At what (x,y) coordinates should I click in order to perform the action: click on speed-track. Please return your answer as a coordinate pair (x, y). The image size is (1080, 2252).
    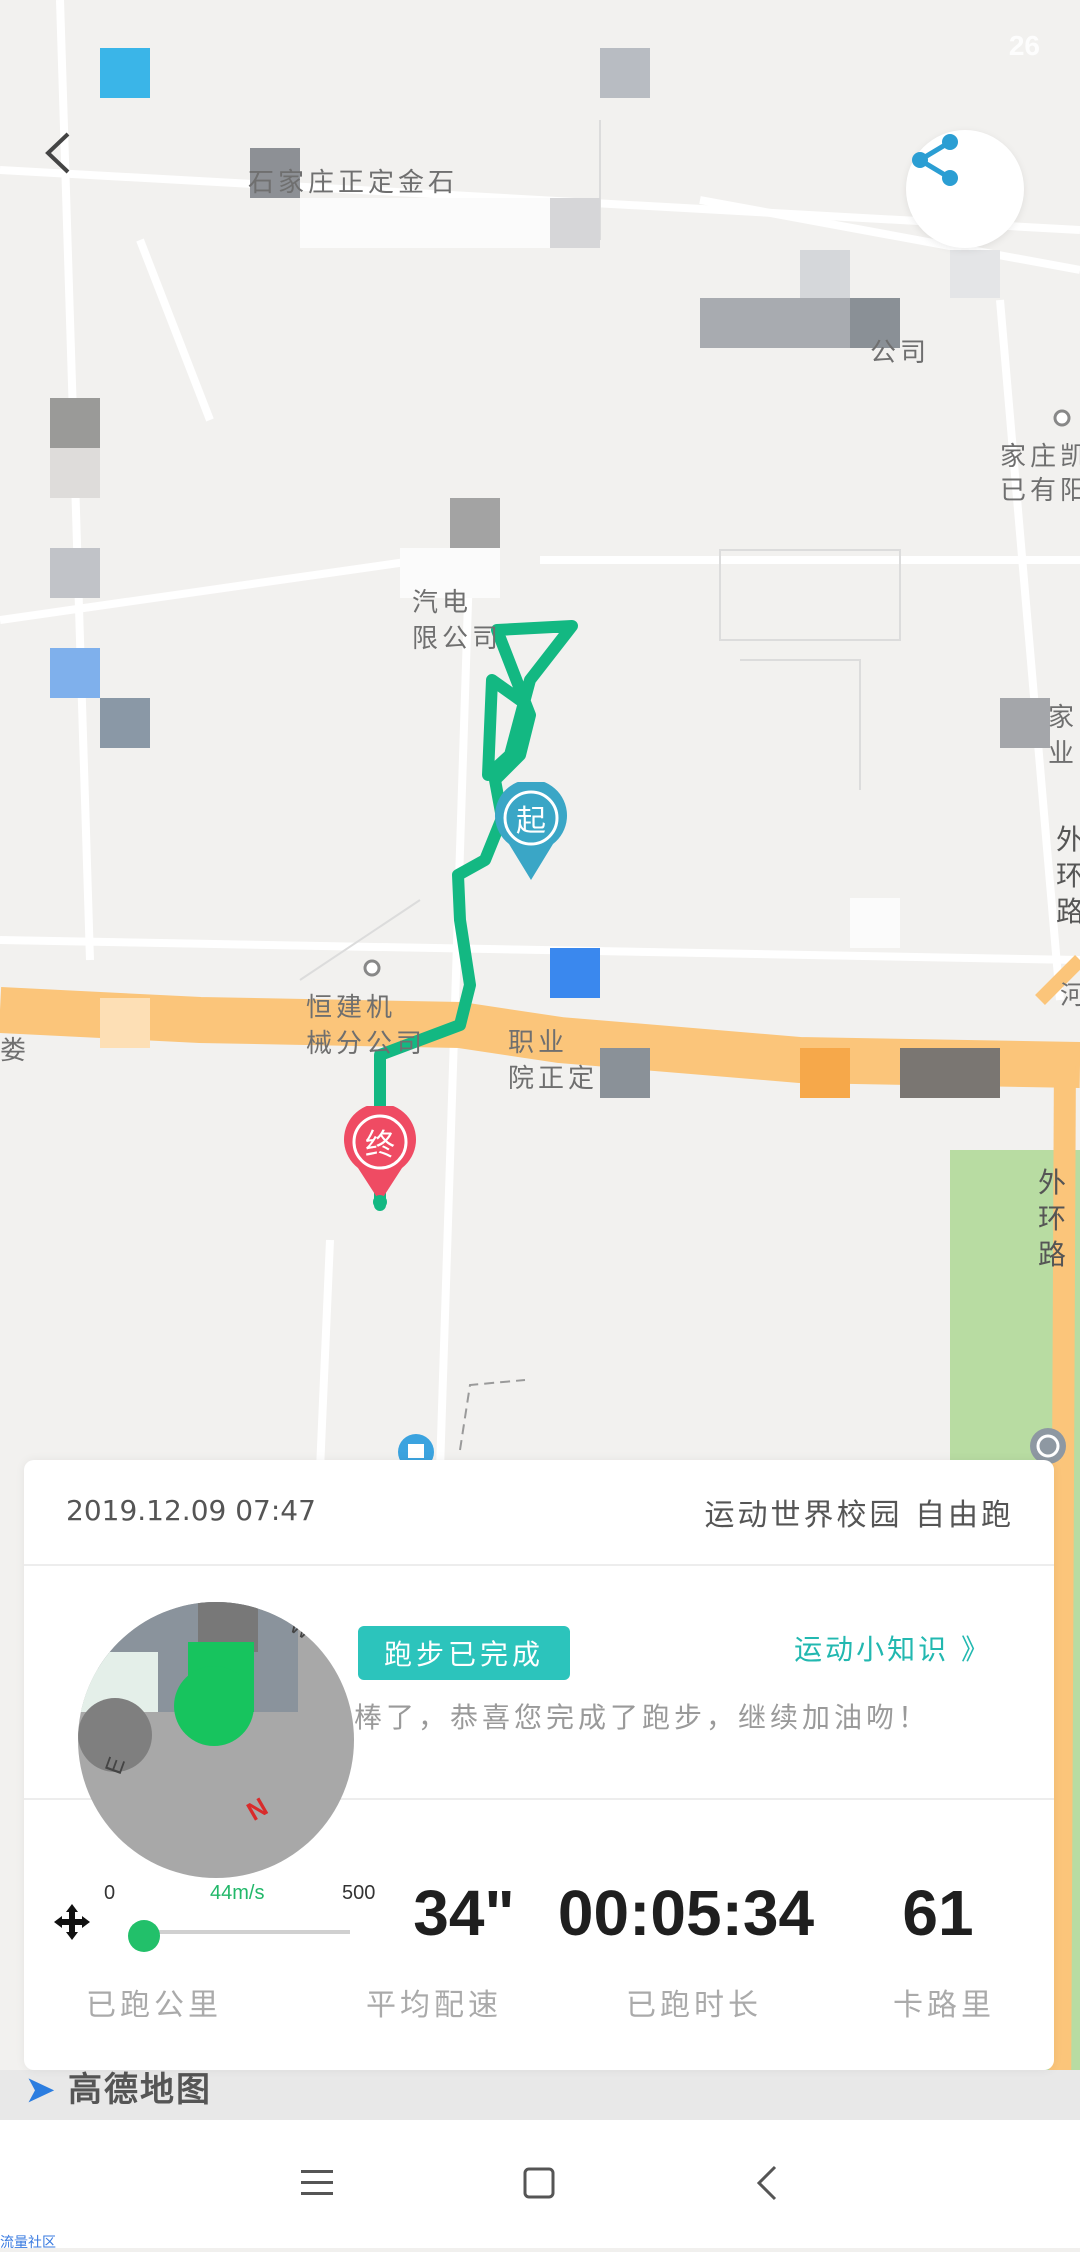
    Looking at the image, I should click on (245, 1932).